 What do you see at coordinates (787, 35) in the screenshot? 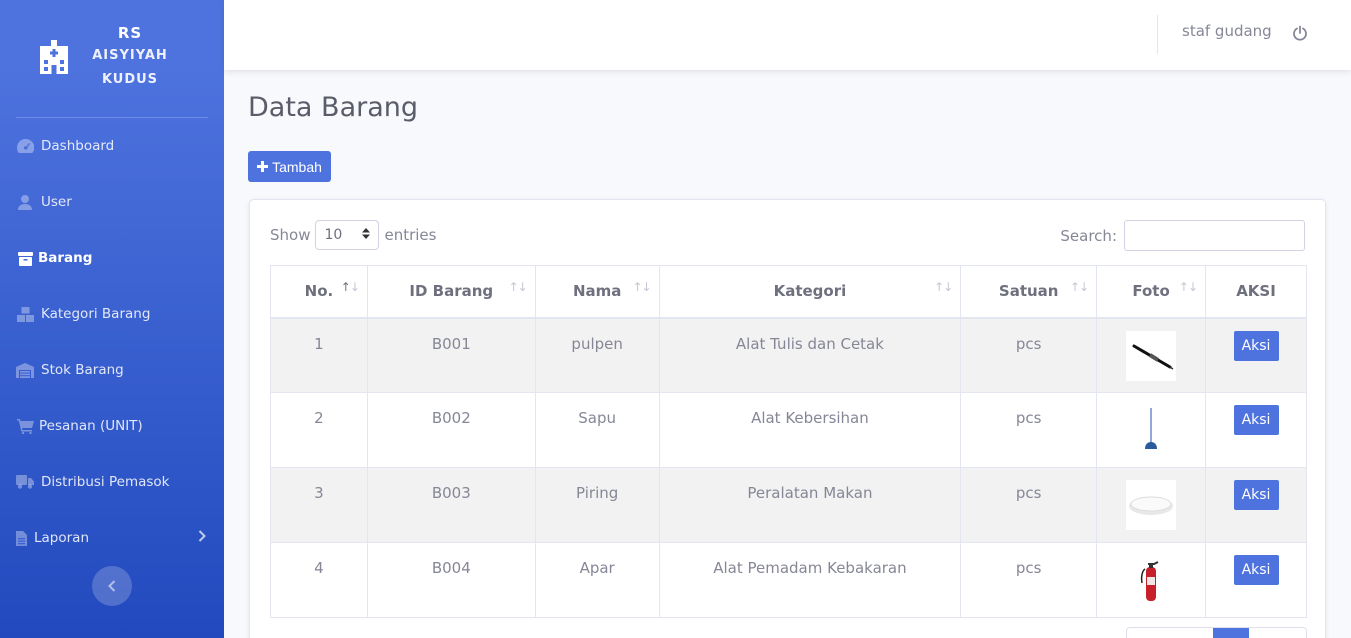
I see `topbar: staf gudang` at bounding box center [787, 35].